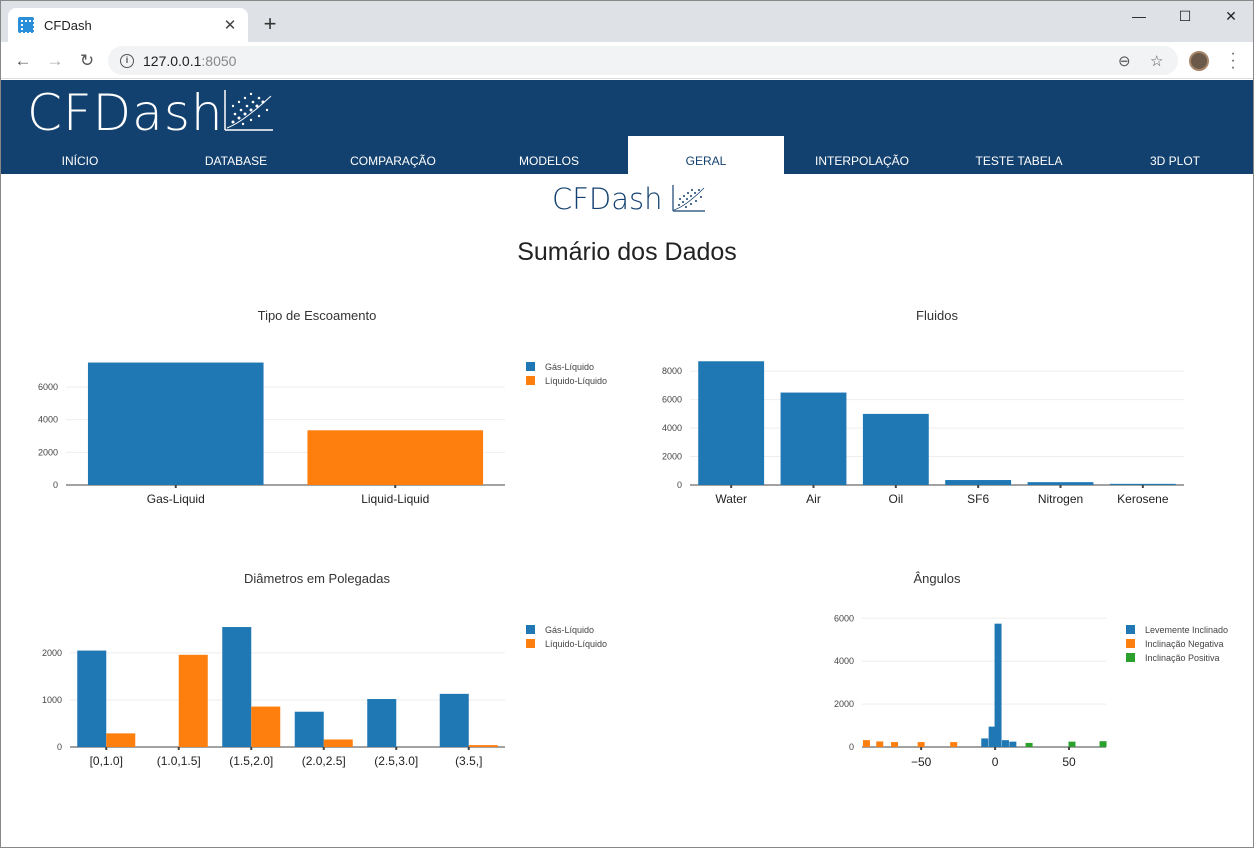  What do you see at coordinates (324, 761) in the screenshot?
I see `diametros-xtick-label: (2.0,2.5]` at bounding box center [324, 761].